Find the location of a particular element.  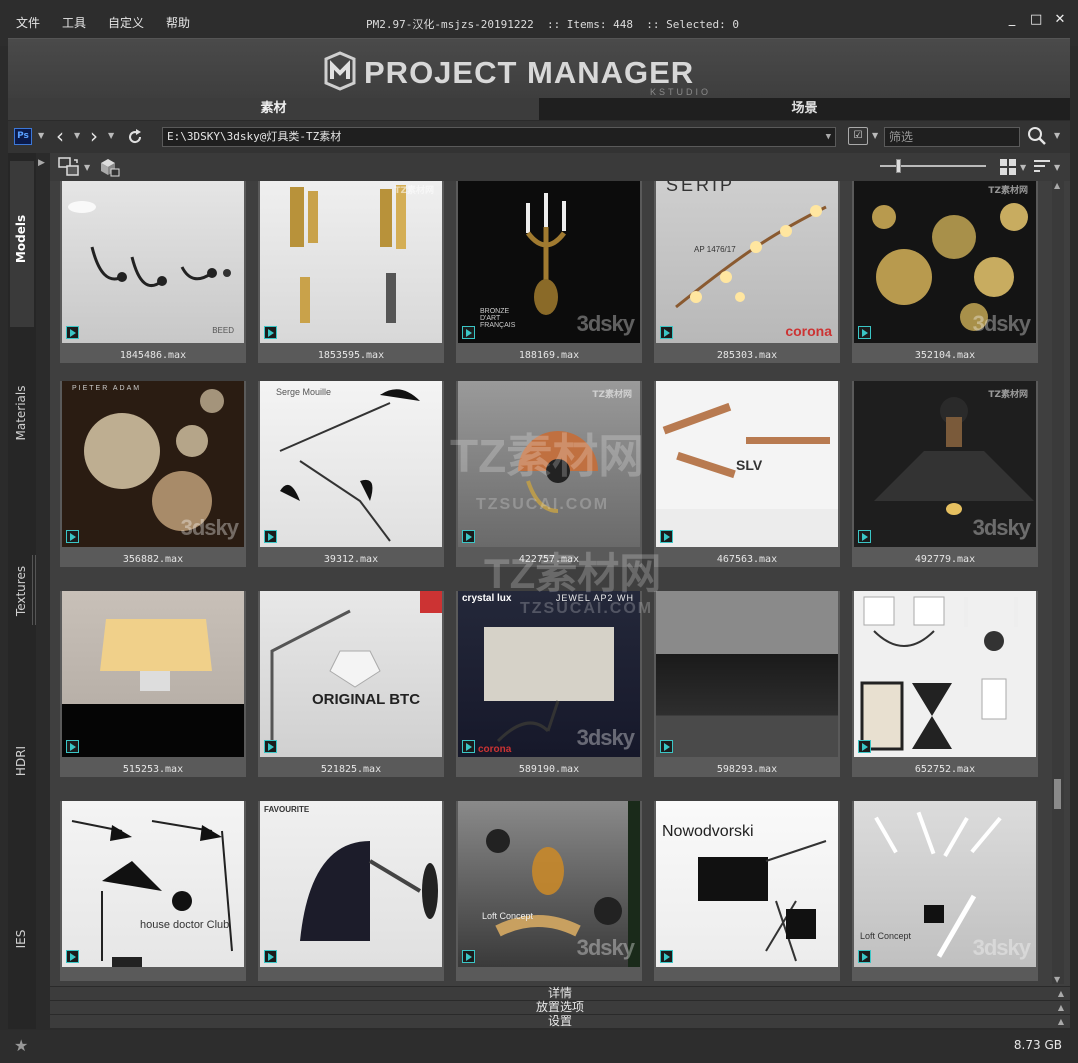

tab-assets: 素材 is located at coordinates (273, 109).